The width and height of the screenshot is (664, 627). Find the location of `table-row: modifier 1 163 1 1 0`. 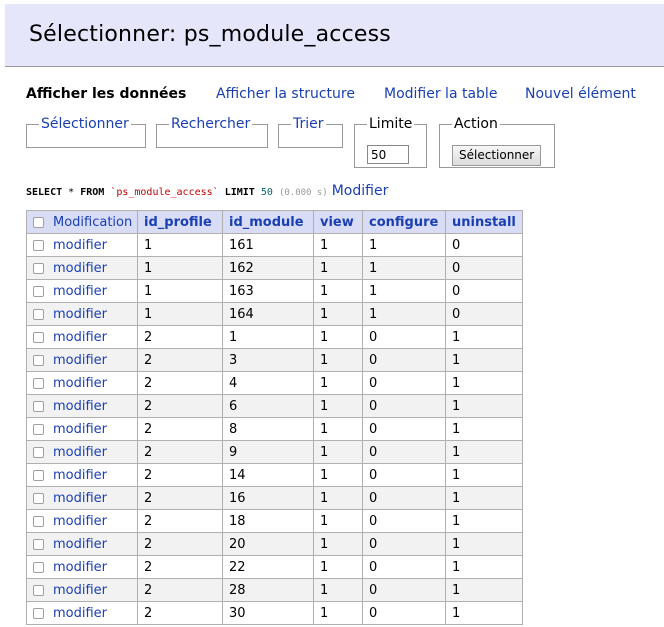

table-row: modifier 1 163 1 1 0 is located at coordinates (274, 291).